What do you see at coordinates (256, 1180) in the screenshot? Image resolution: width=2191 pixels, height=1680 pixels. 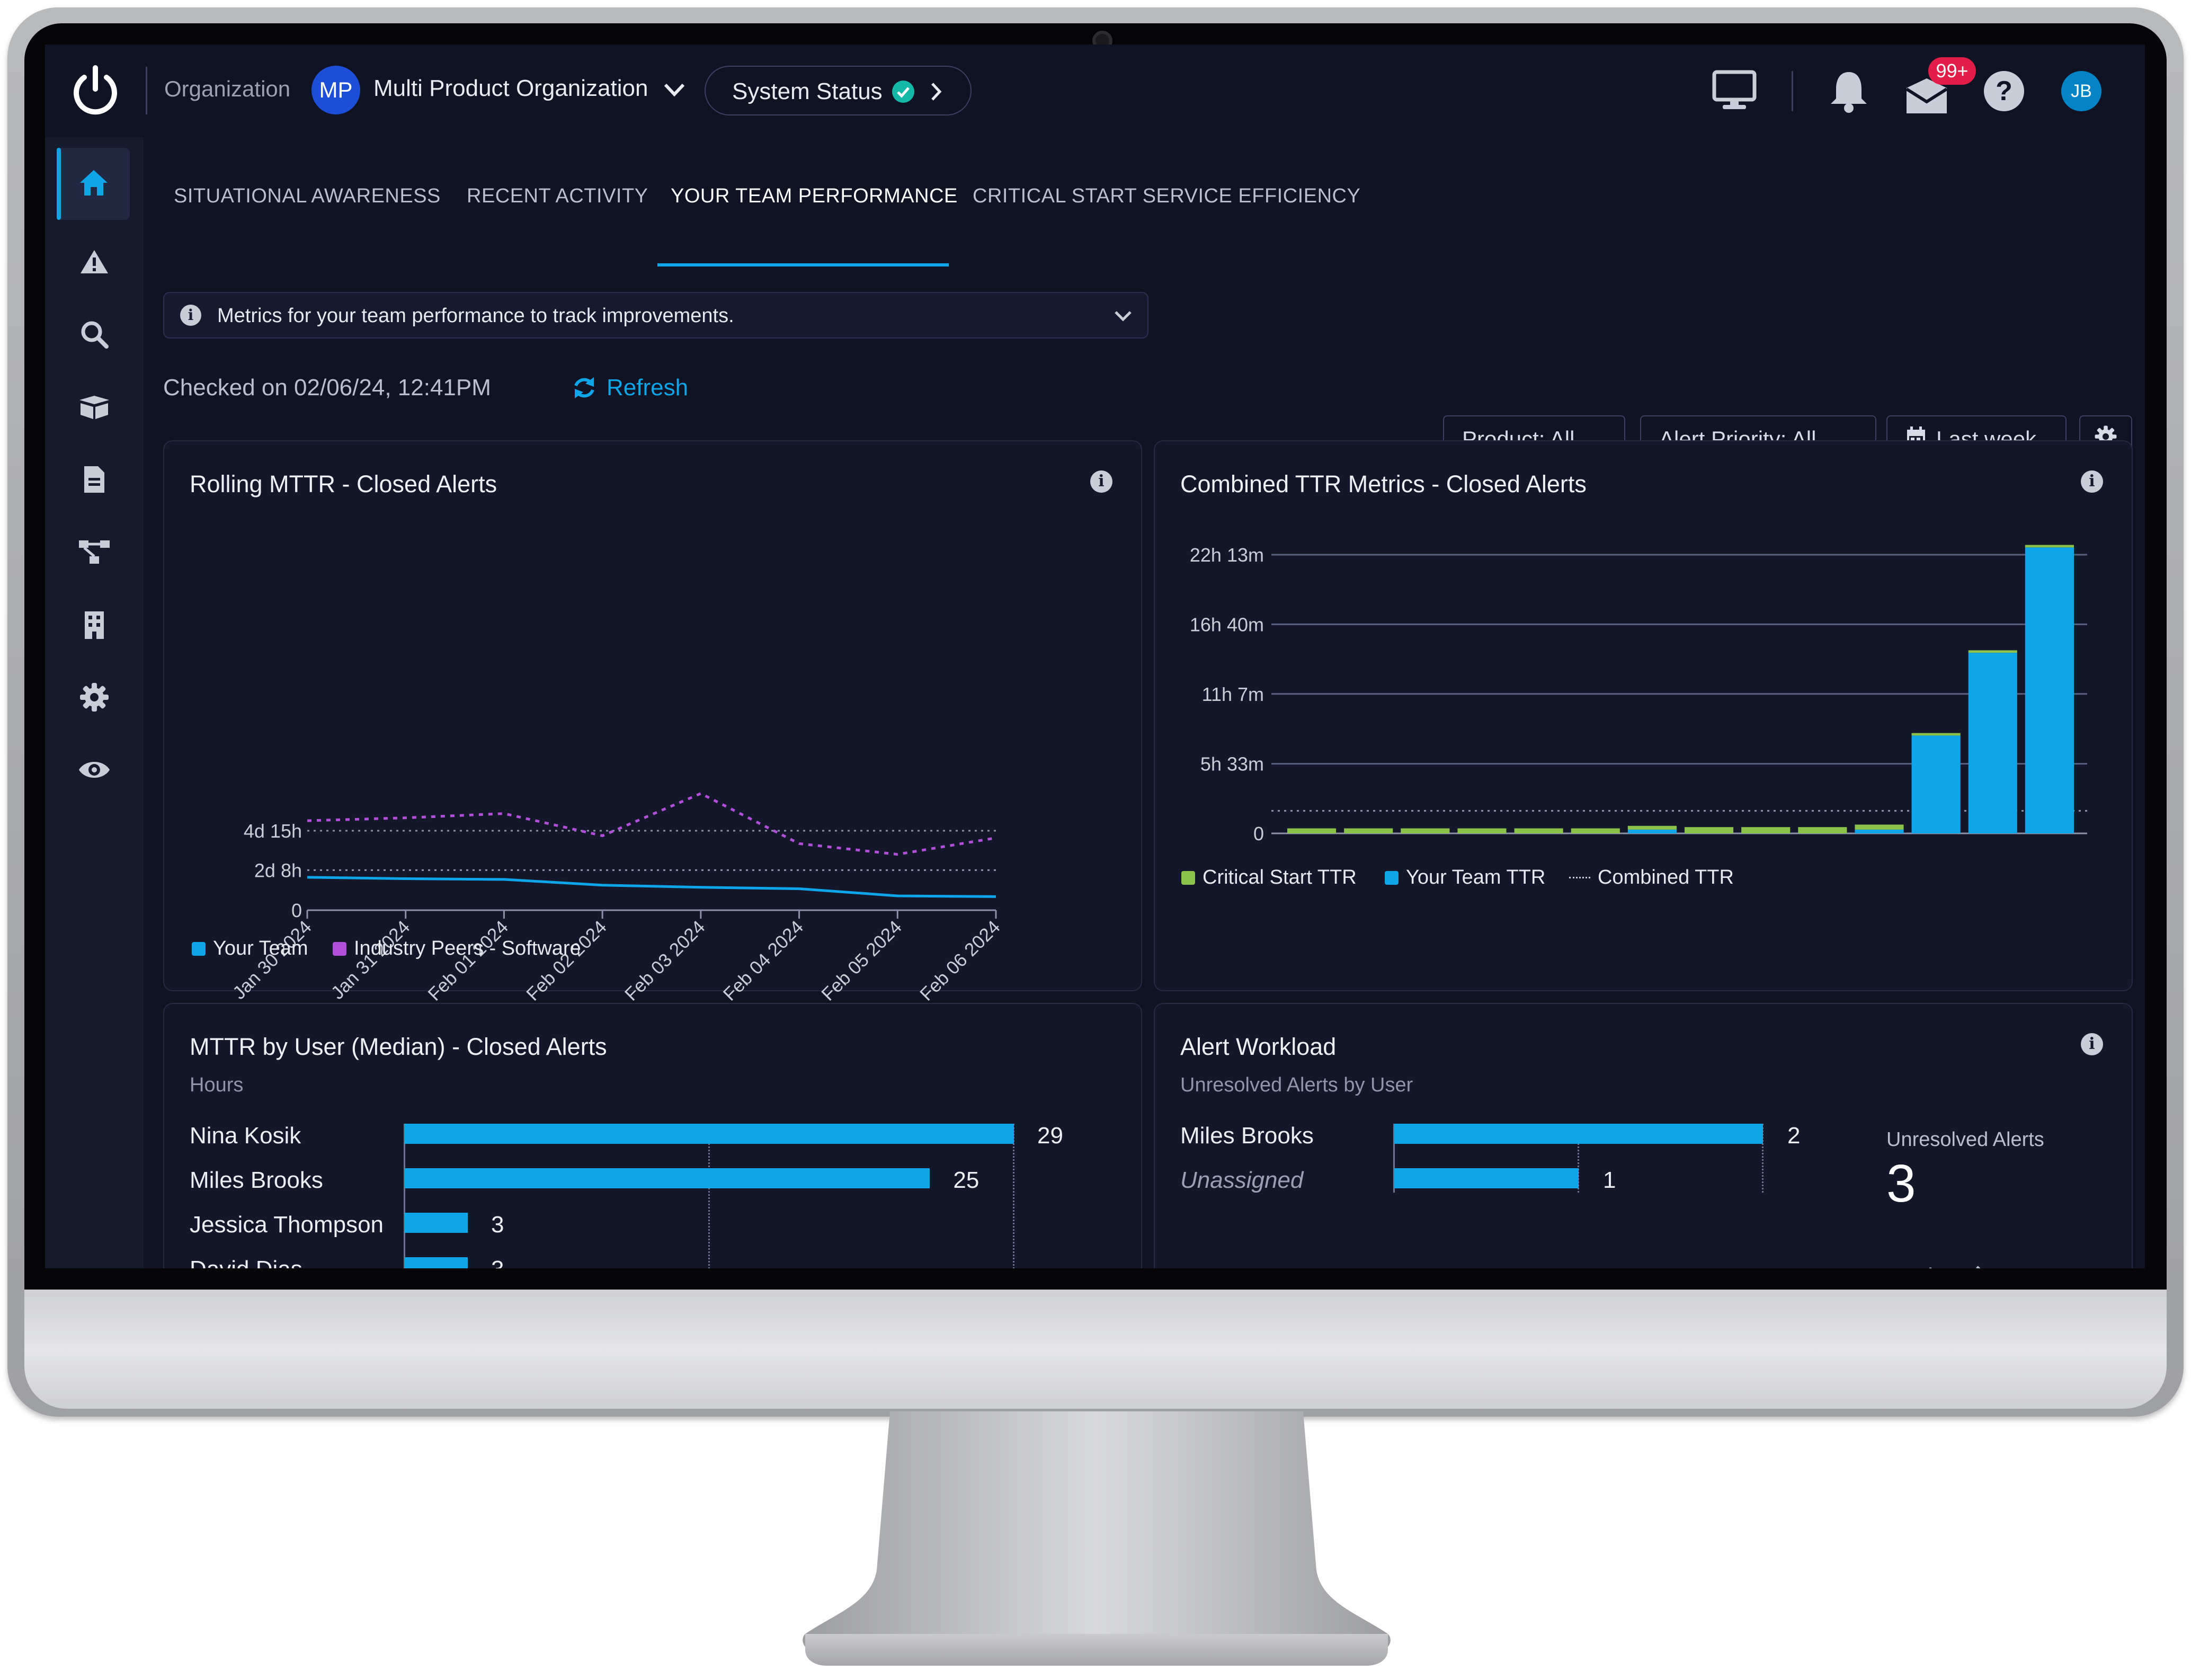 I see `user-name-label: Miles Brooks` at bounding box center [256, 1180].